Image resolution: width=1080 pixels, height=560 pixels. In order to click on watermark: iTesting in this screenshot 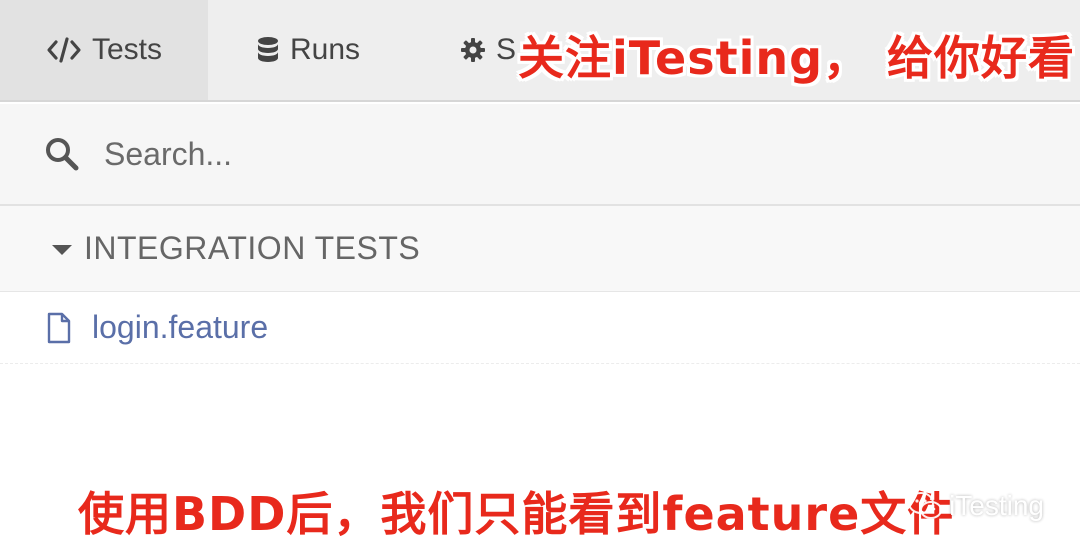, I will do `click(975, 506)`.